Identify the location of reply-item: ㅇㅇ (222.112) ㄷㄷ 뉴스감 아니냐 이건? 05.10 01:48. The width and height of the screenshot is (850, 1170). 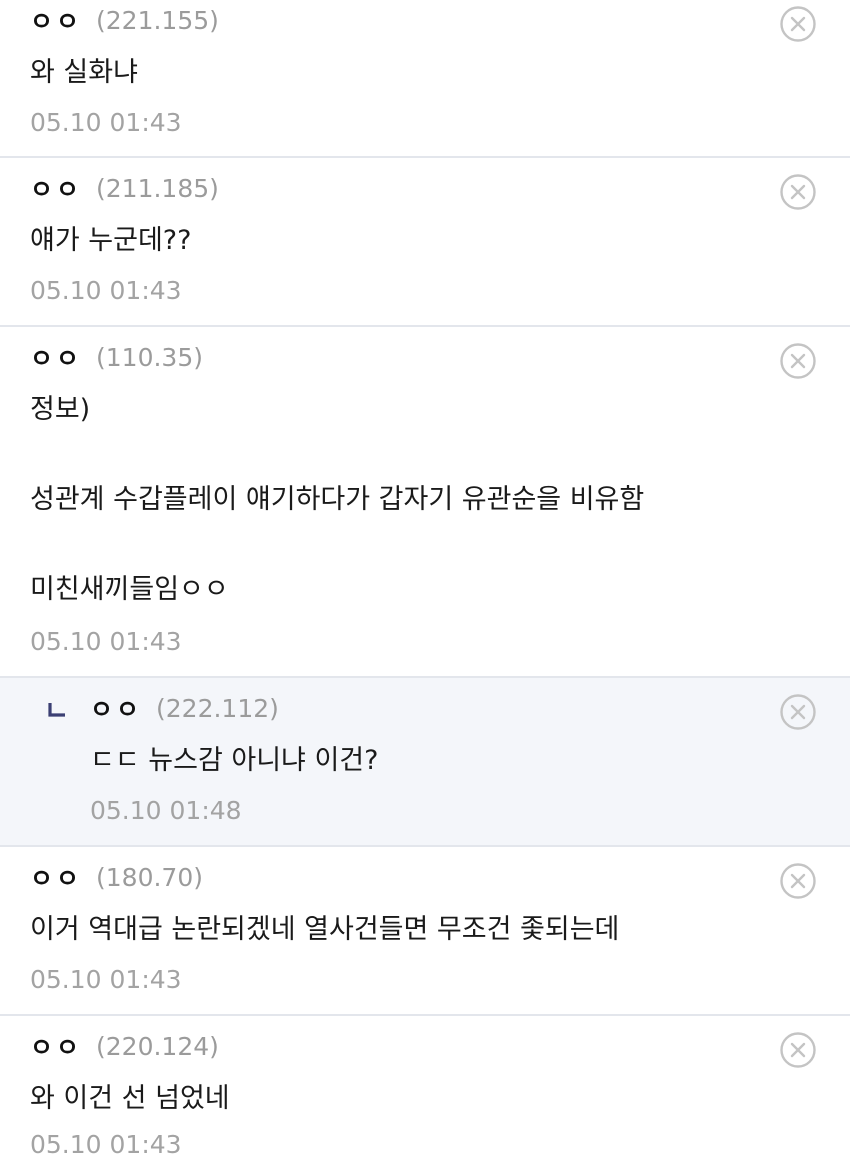
(425, 762).